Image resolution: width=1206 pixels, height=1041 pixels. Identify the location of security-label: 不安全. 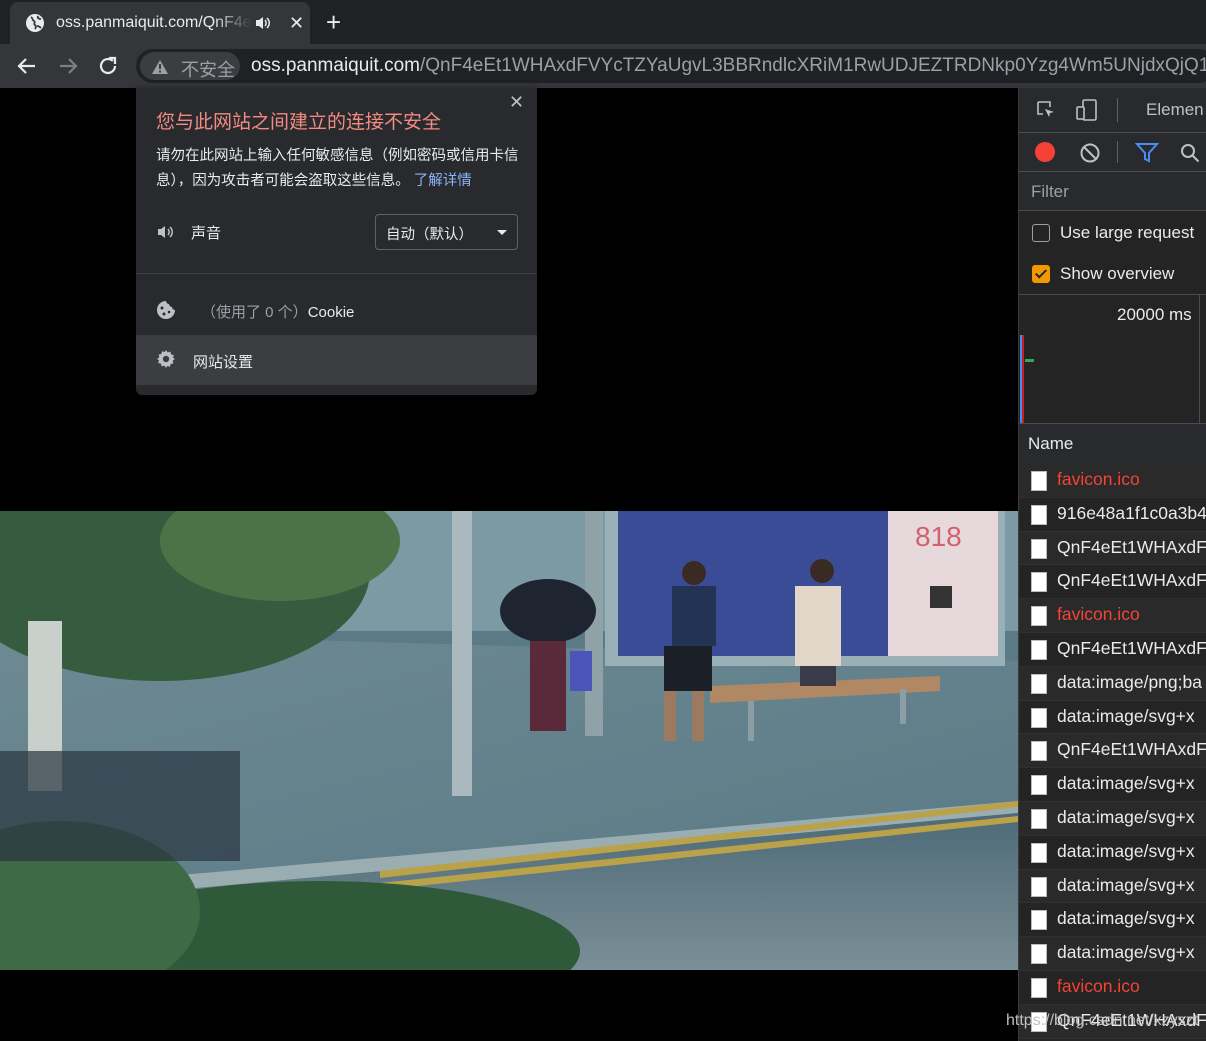
(208, 70).